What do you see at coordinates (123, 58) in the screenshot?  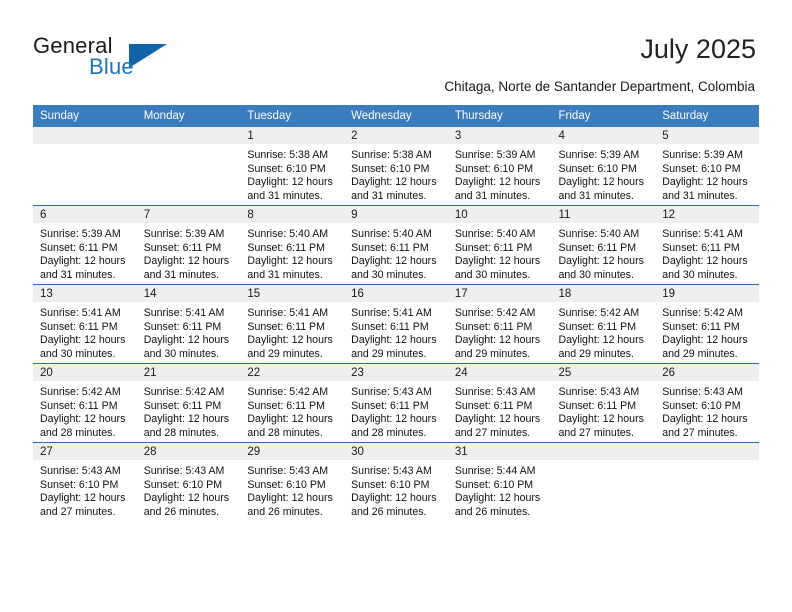 I see `general-blue-logo: General Blue` at bounding box center [123, 58].